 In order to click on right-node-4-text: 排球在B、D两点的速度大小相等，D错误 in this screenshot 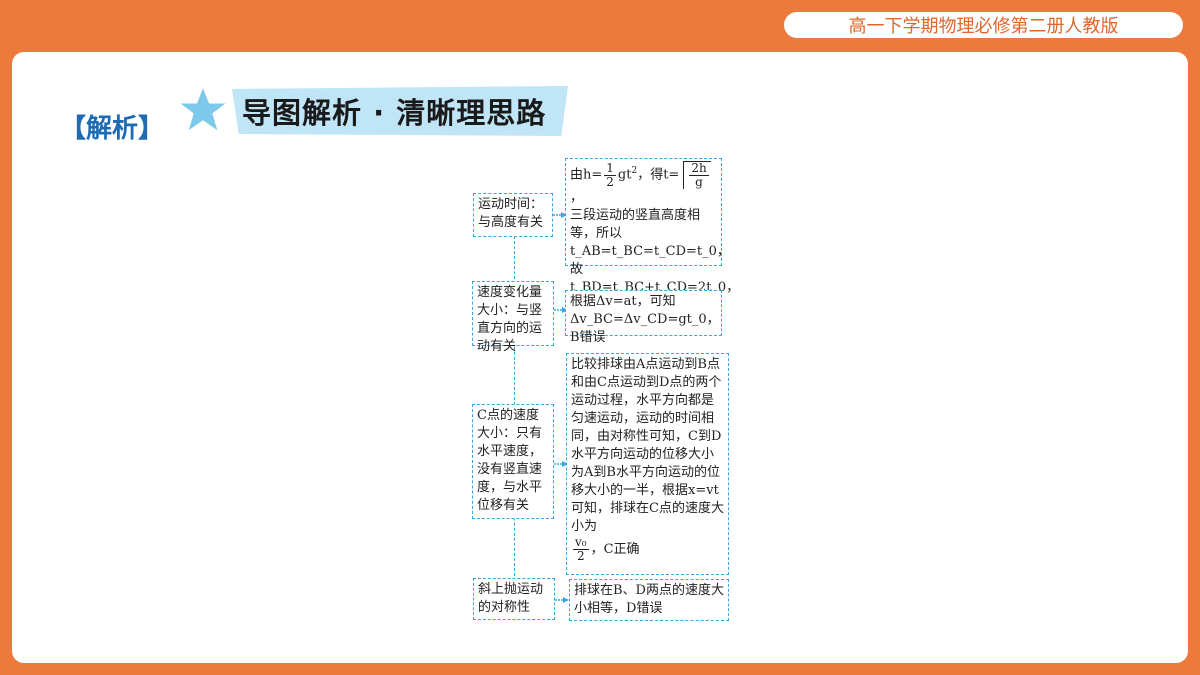, I will do `click(649, 599)`.